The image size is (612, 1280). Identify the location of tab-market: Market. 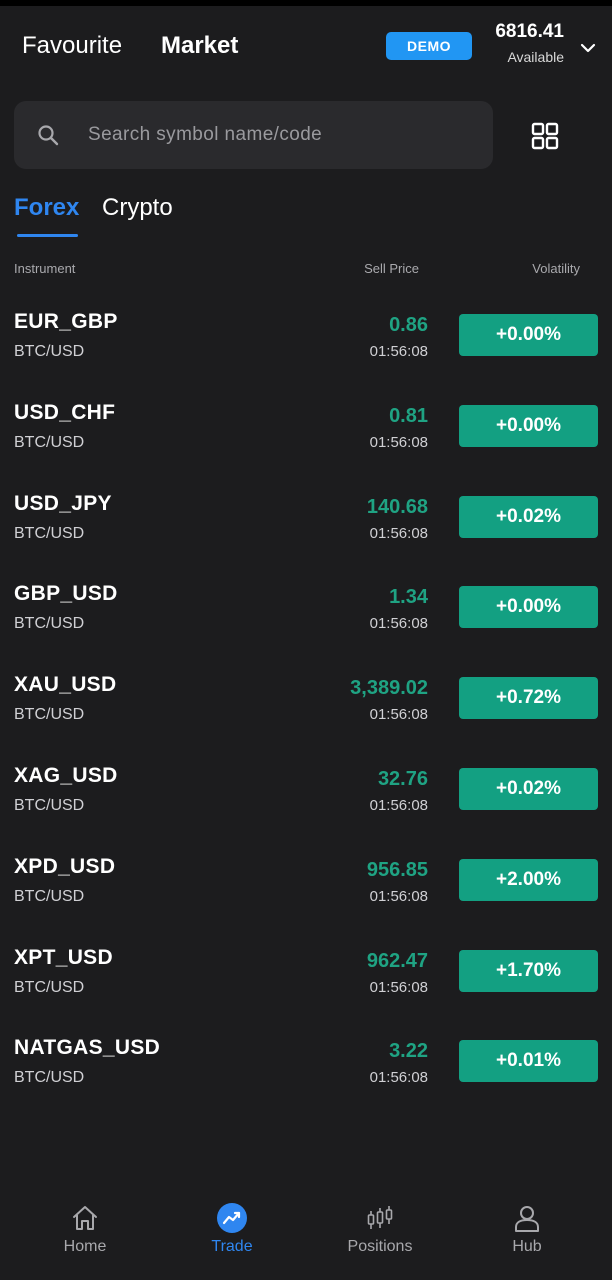
(199, 46).